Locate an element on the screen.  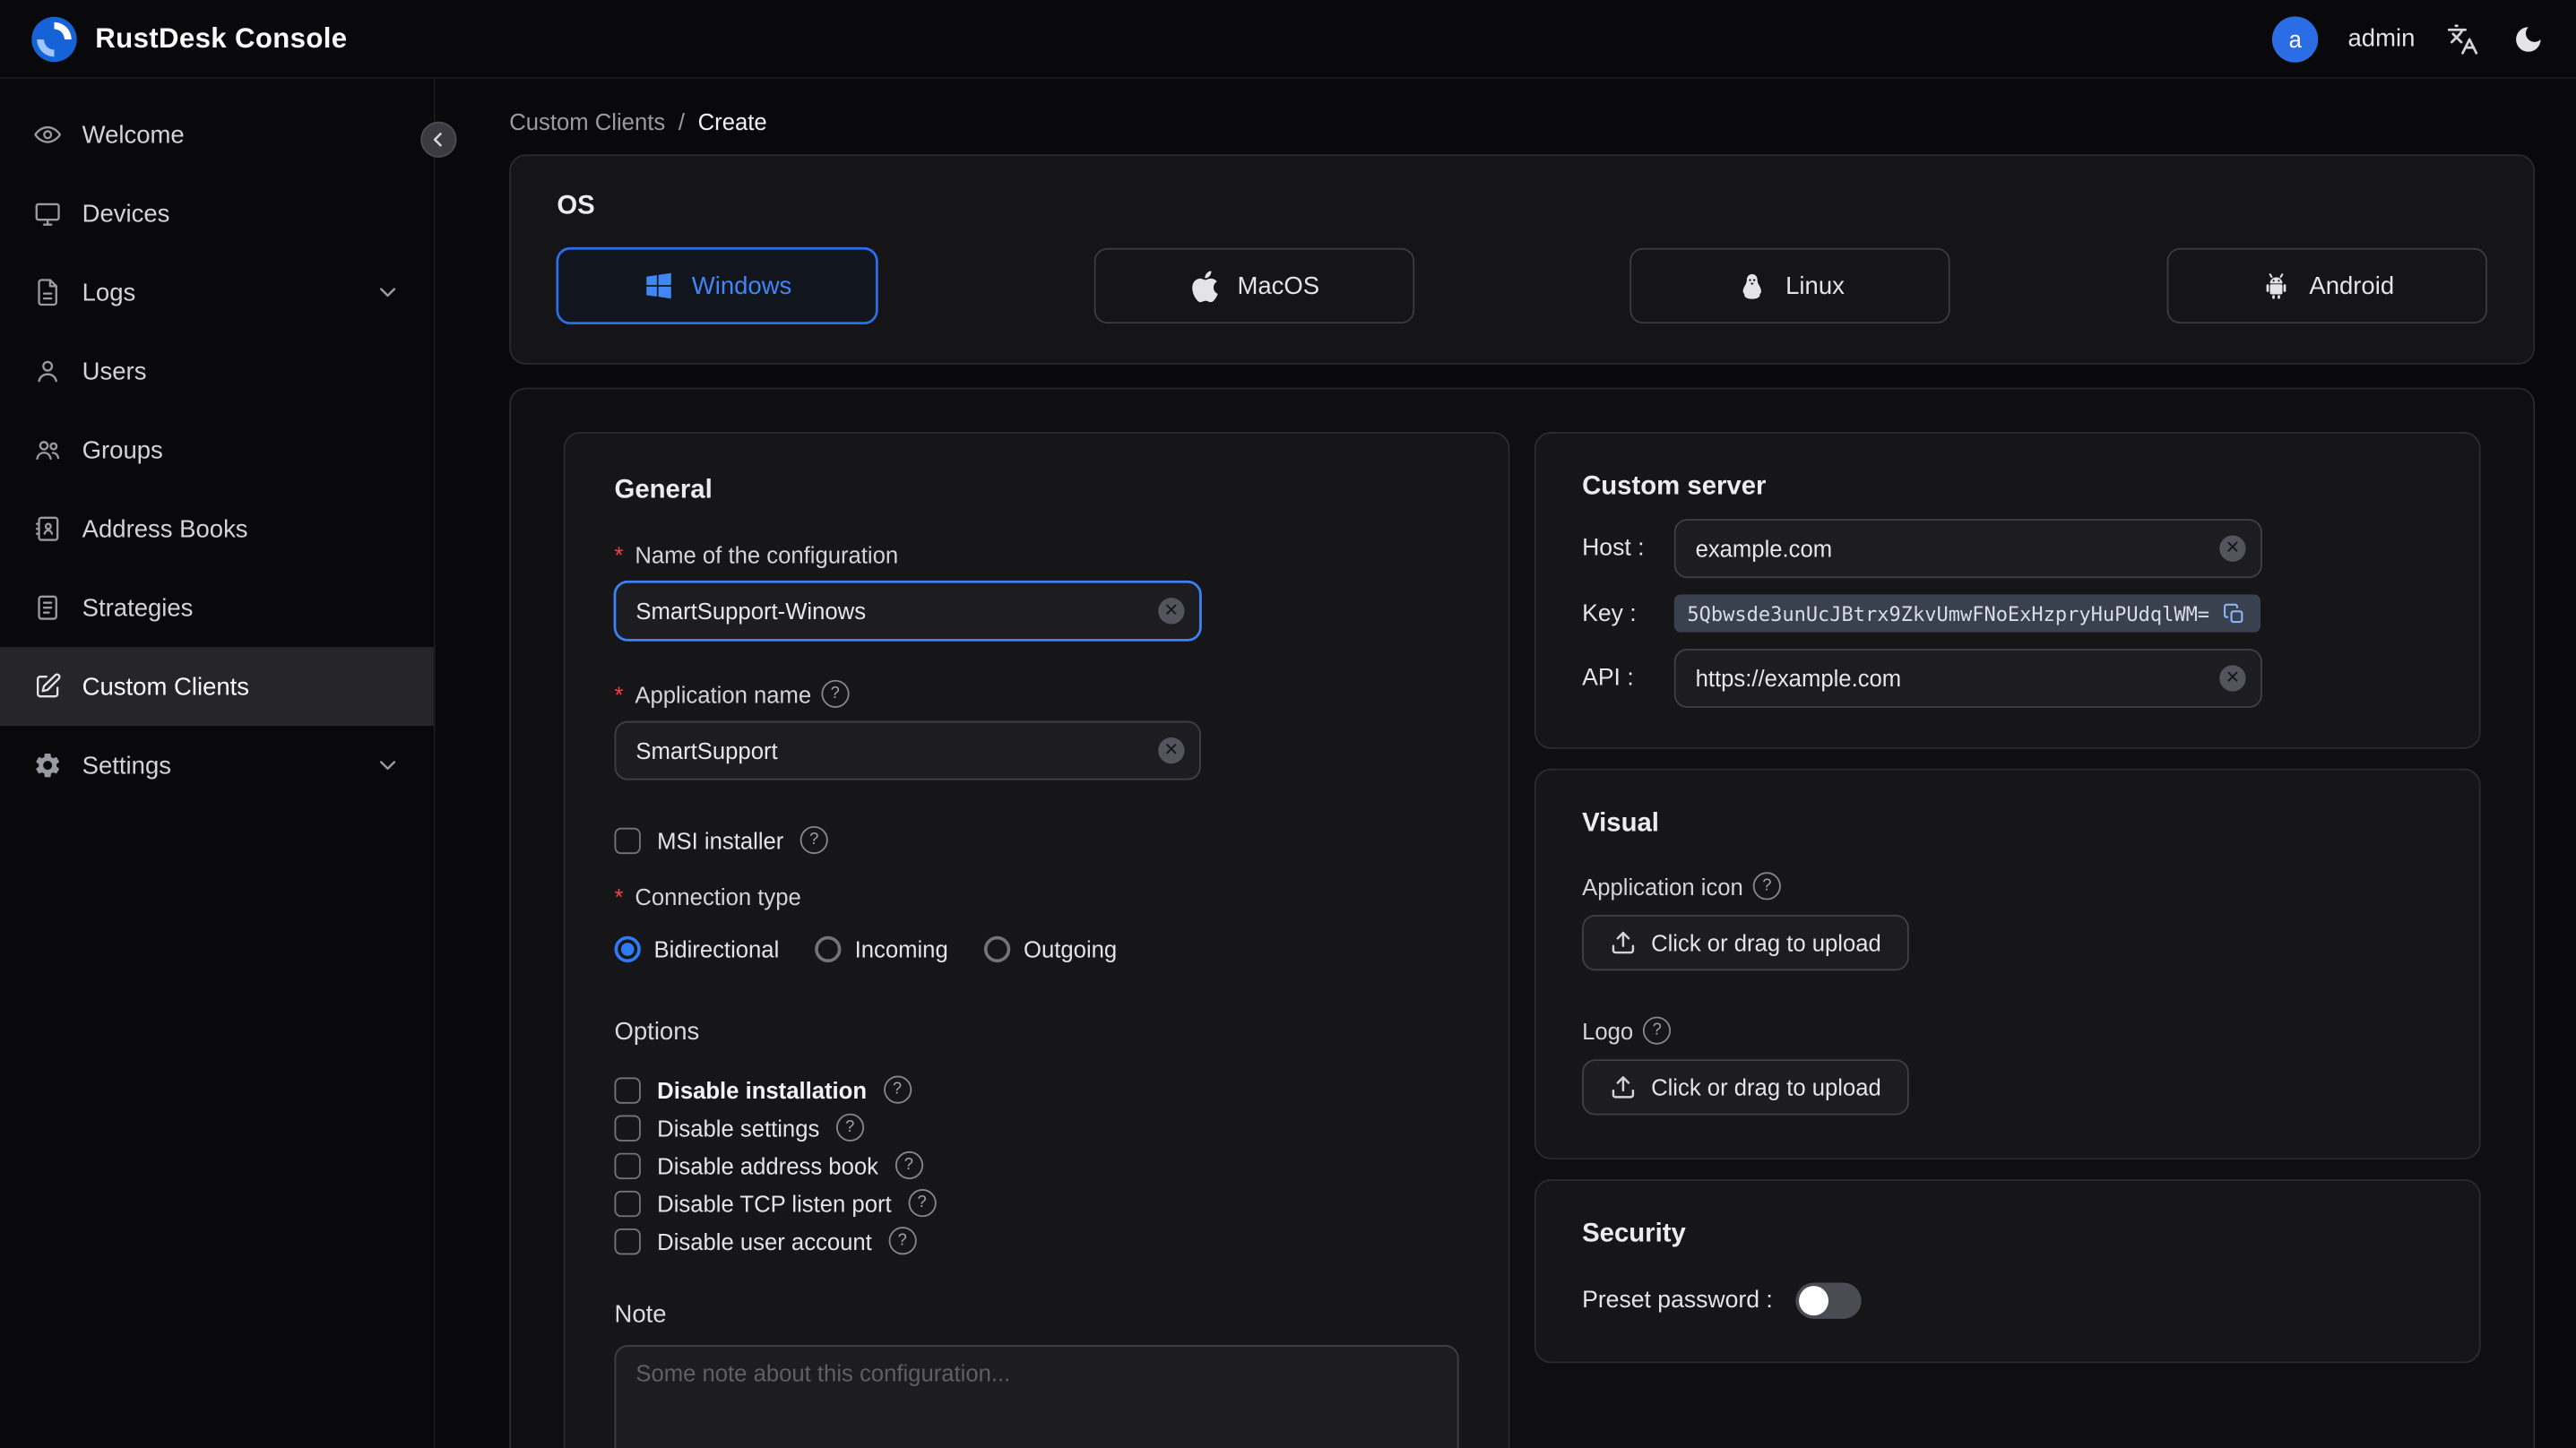
sidebar-collapse-button is located at coordinates (438, 139).